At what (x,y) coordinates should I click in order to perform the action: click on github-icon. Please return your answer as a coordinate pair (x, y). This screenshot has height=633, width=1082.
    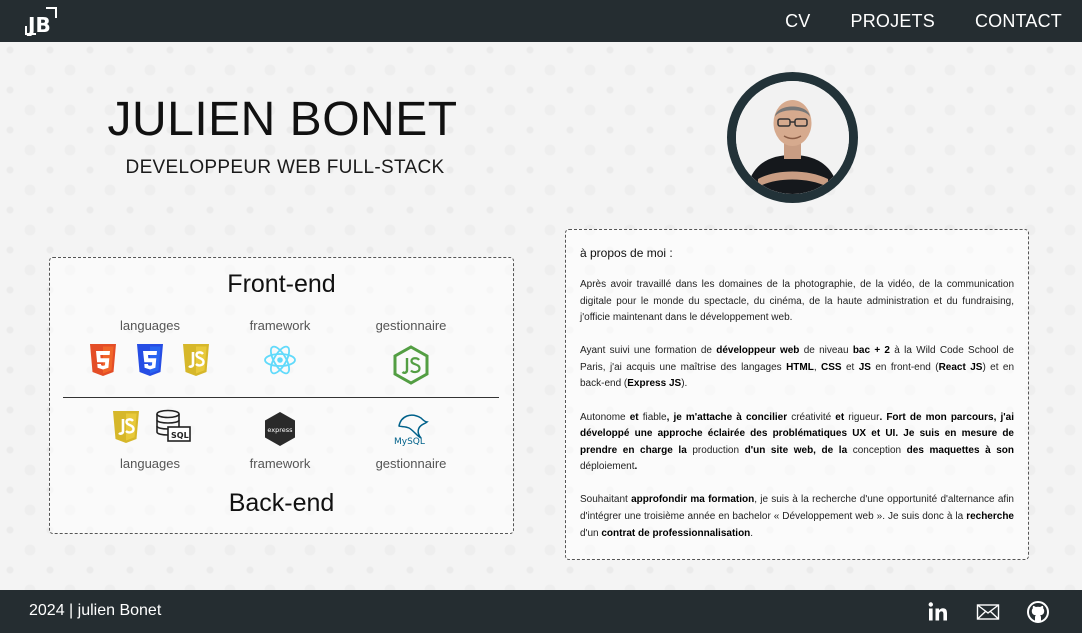
    Looking at the image, I should click on (1038, 612).